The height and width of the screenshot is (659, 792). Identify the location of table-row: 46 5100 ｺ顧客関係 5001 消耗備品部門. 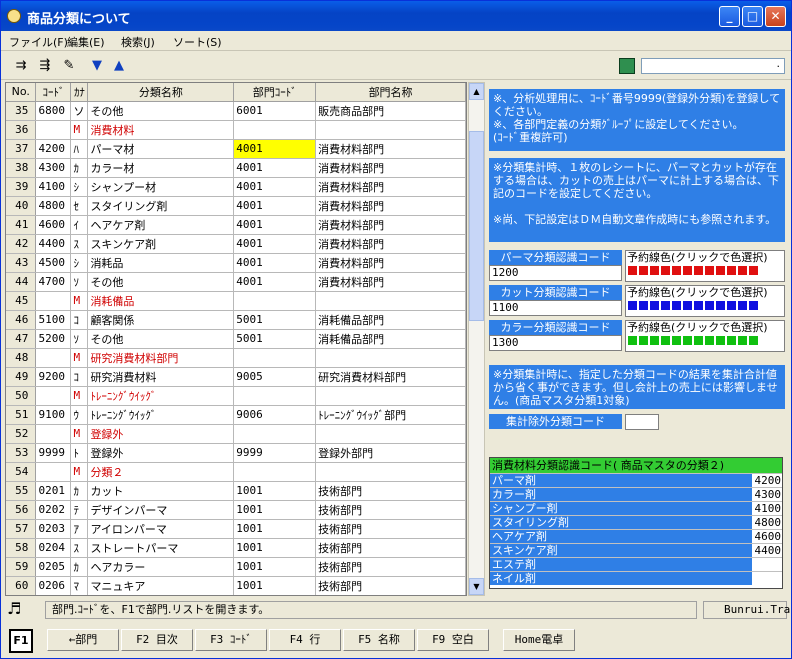
(236, 320).